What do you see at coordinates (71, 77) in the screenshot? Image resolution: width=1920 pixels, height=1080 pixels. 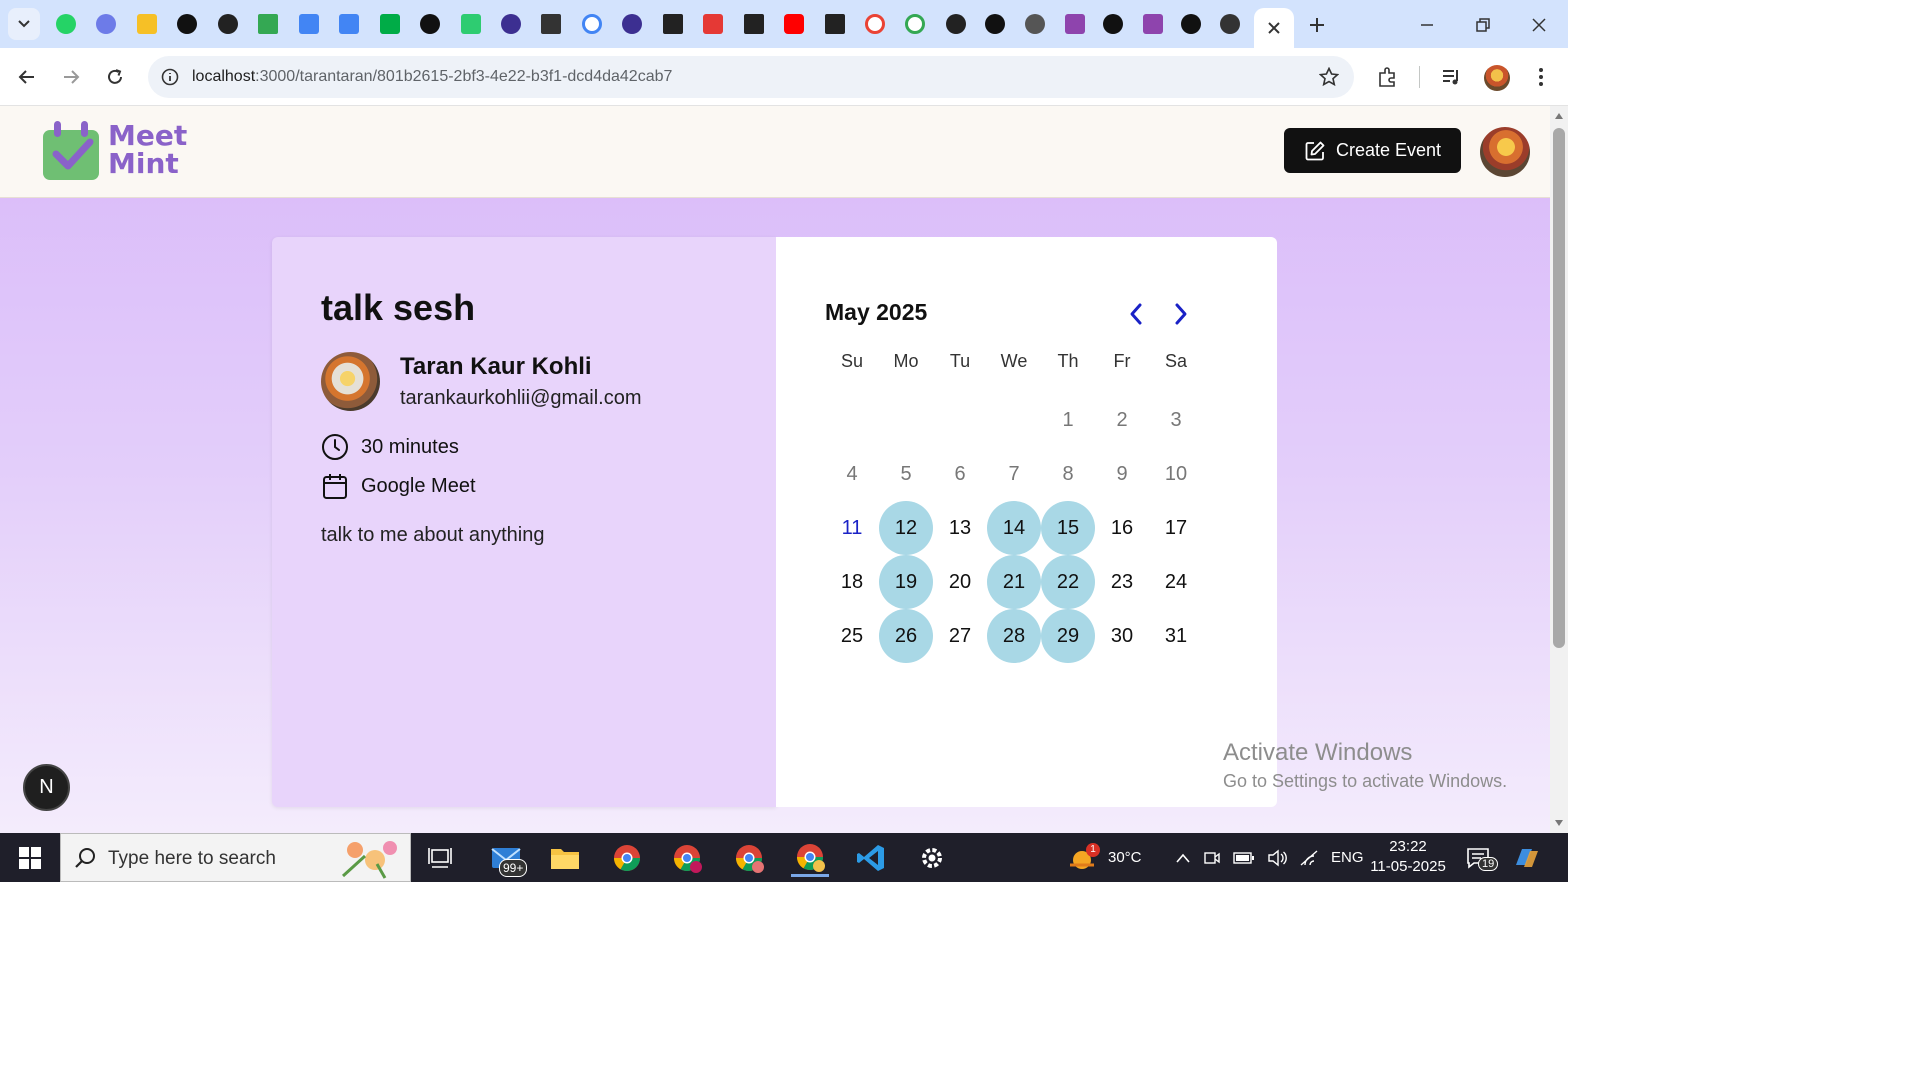 I see `forward-button` at bounding box center [71, 77].